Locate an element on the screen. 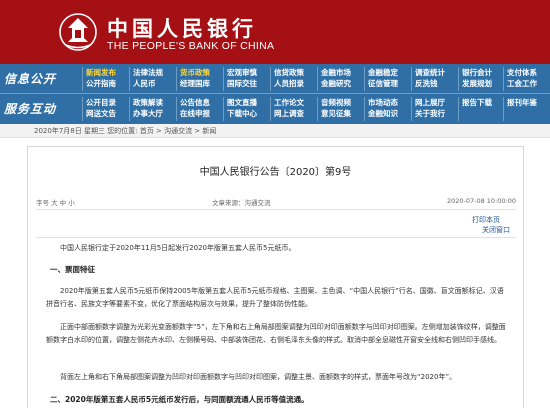 This screenshot has height=408, width=550. nav-item: 图文直播 下载中心 is located at coordinates (240, 109).